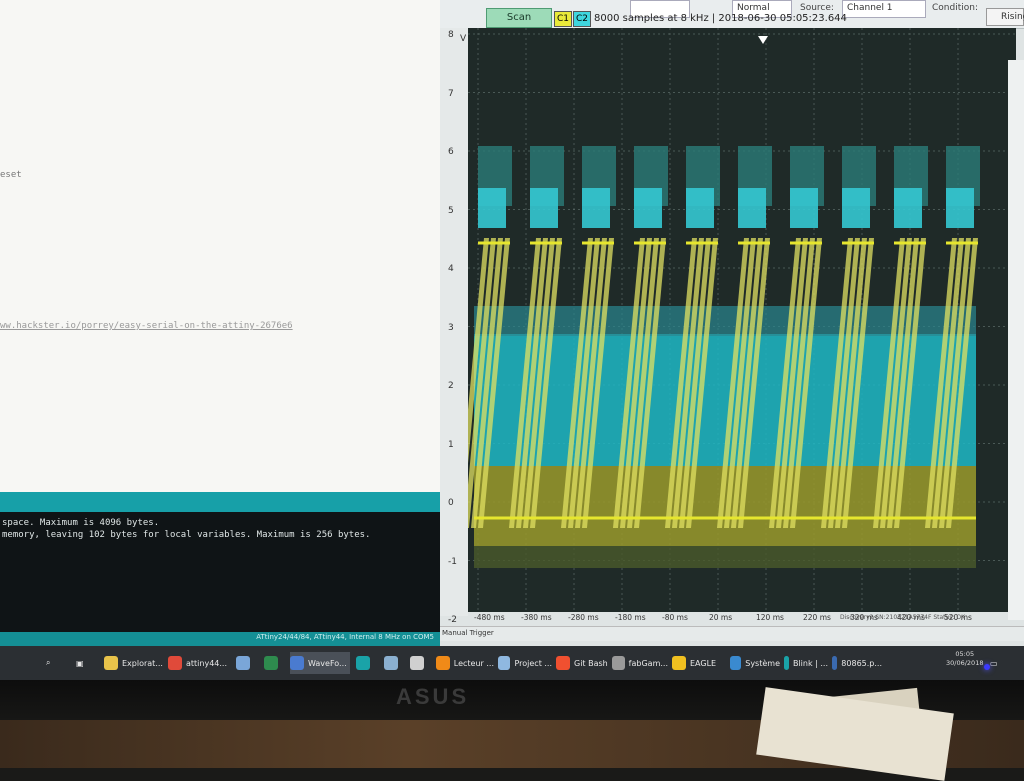 Image resolution: width=1024 pixels, height=781 pixels. I want to click on eagle-icon, so click(679, 663).